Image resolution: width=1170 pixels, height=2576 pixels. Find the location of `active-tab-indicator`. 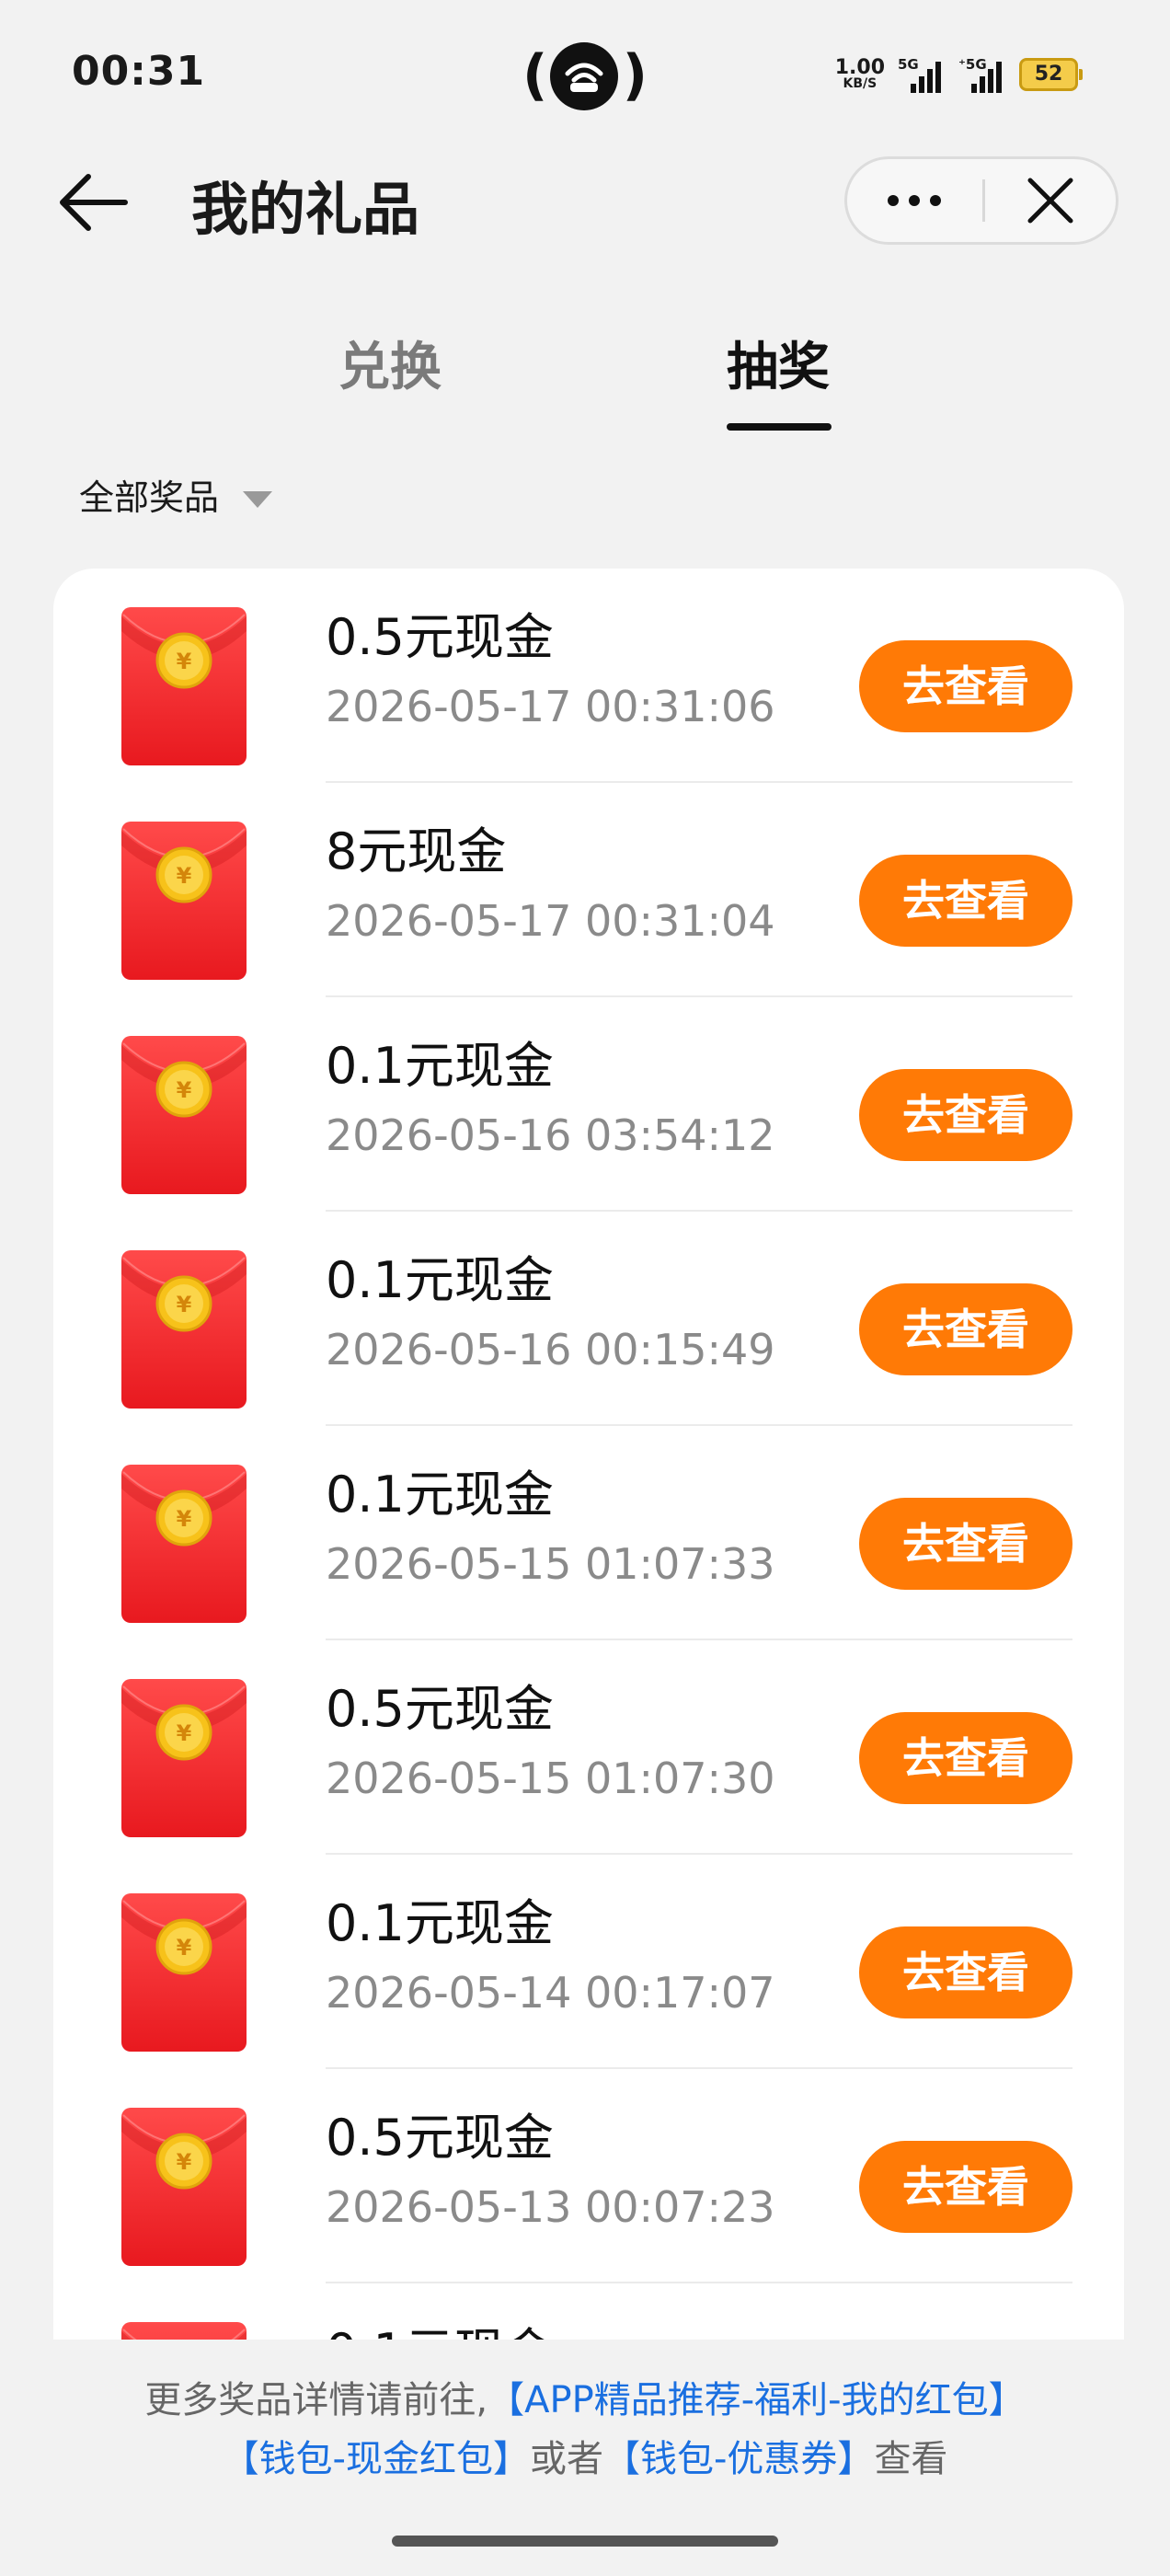

active-tab-indicator is located at coordinates (779, 427).